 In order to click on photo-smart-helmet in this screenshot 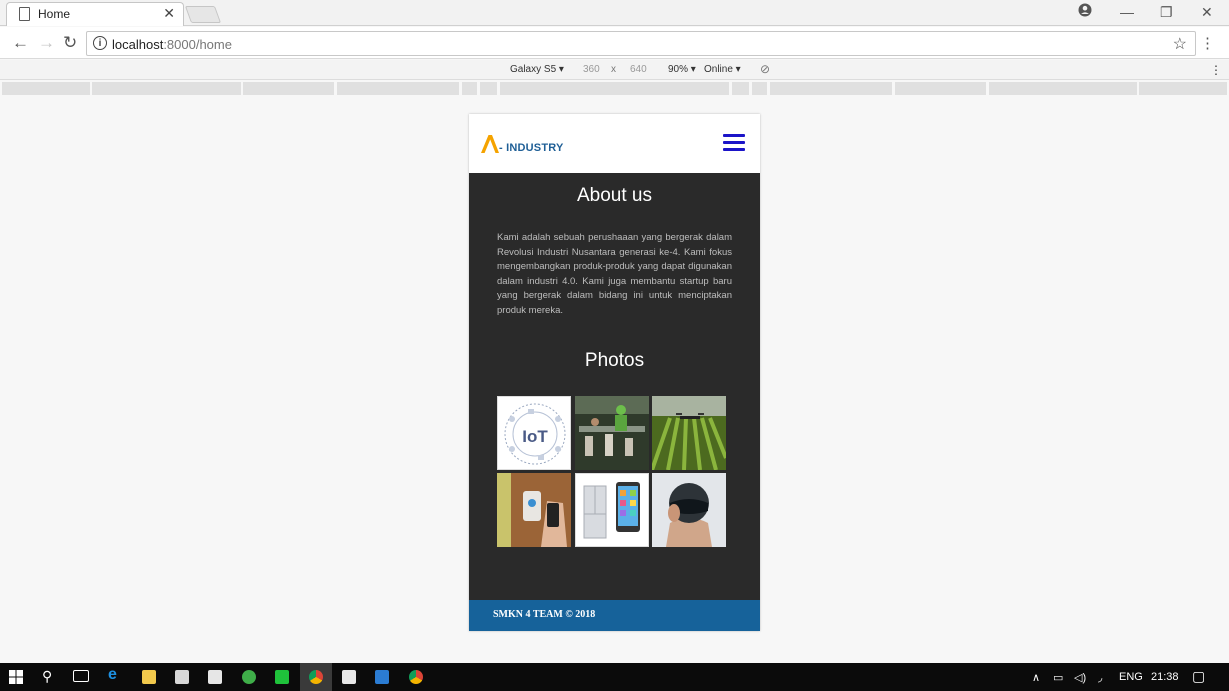, I will do `click(689, 510)`.